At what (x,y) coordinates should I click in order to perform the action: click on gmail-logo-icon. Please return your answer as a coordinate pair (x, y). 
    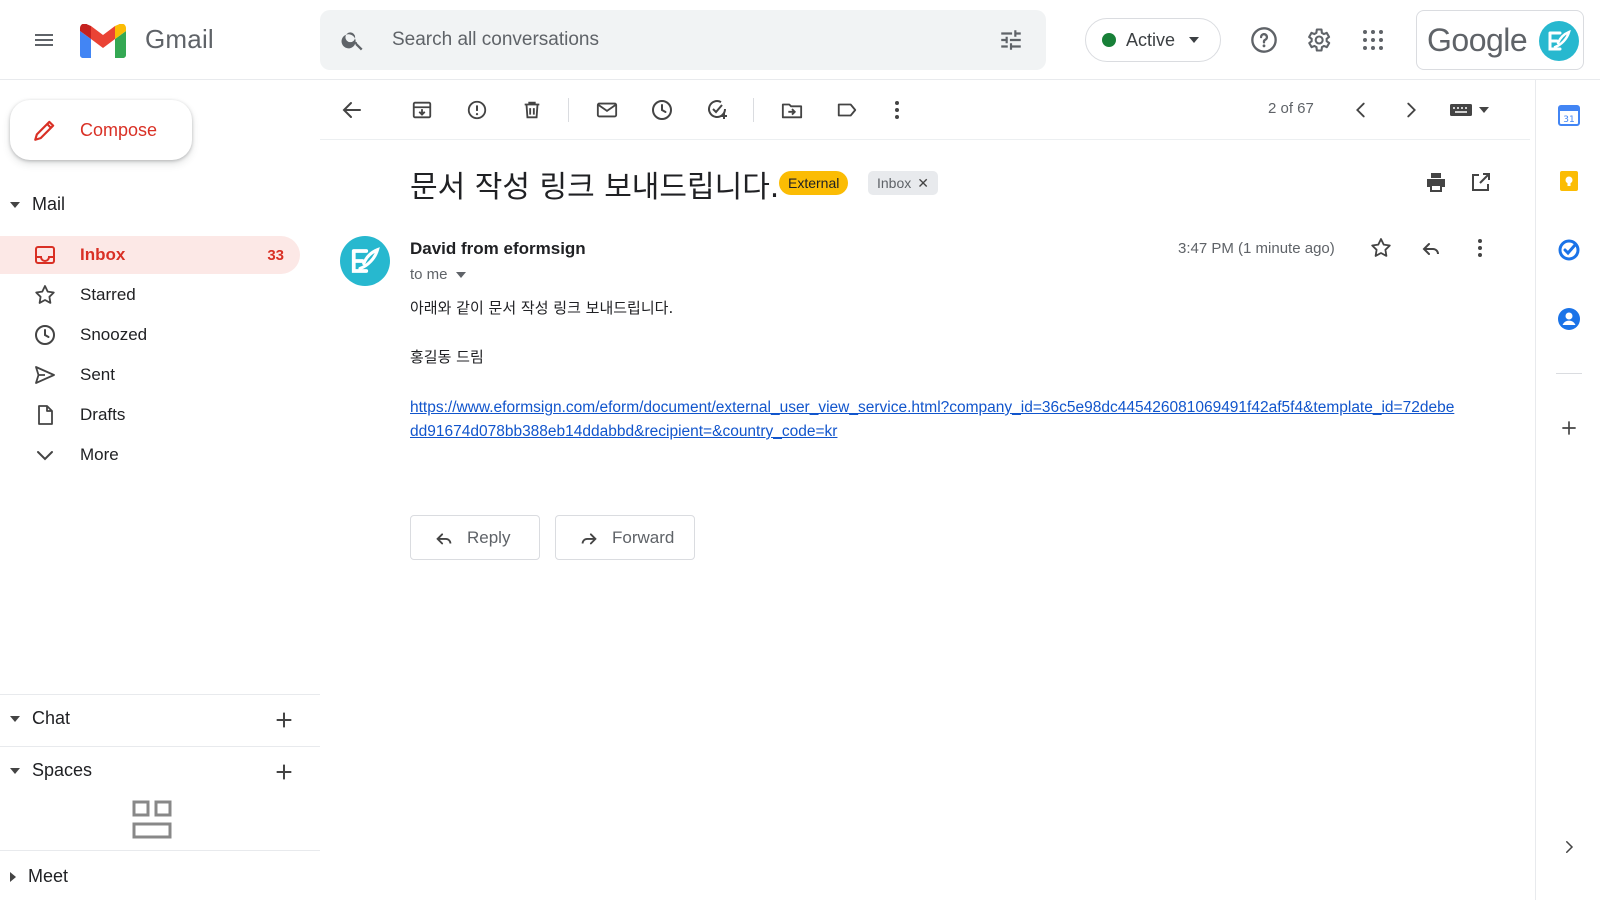
    Looking at the image, I should click on (103, 41).